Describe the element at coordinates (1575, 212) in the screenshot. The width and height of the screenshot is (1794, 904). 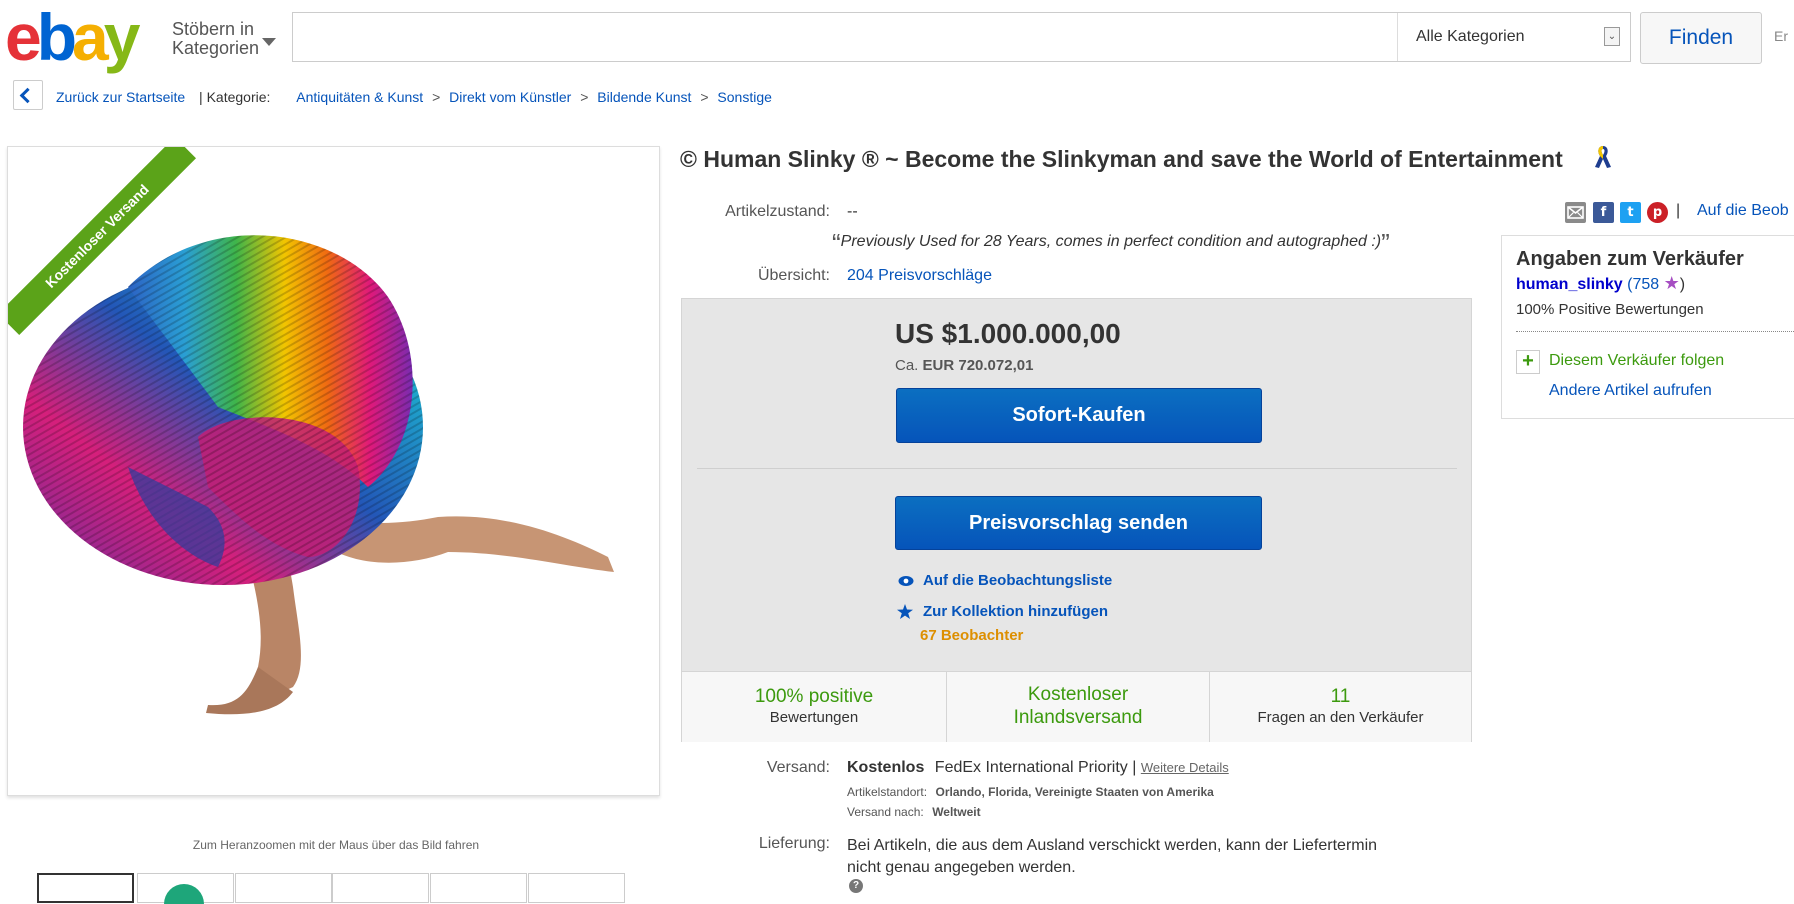
I see `email-icon` at that location.